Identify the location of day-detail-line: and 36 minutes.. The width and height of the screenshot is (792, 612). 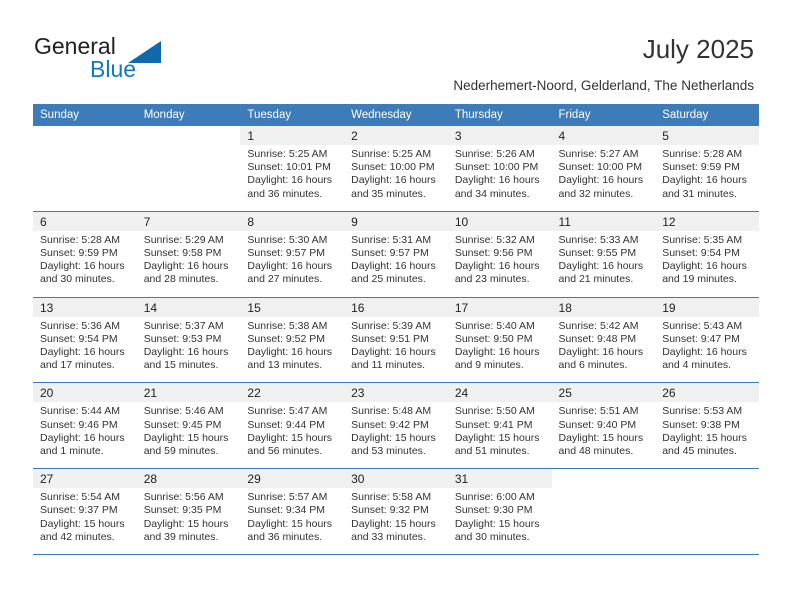
(285, 193).